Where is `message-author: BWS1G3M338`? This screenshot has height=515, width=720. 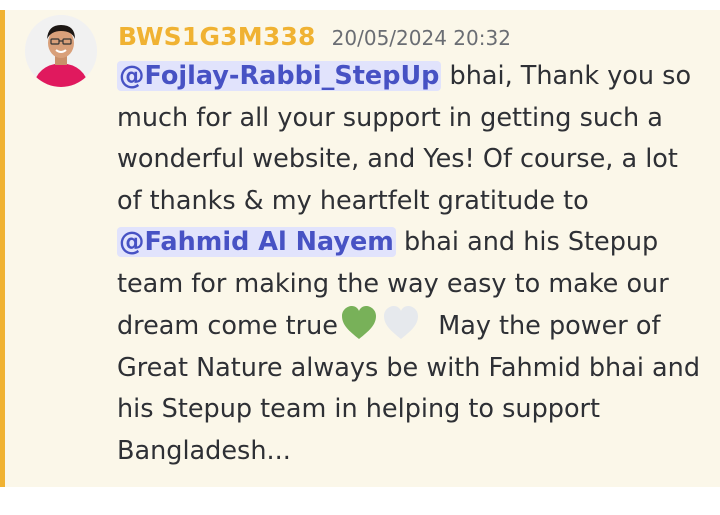 message-author: BWS1G3M338 is located at coordinates (217, 36).